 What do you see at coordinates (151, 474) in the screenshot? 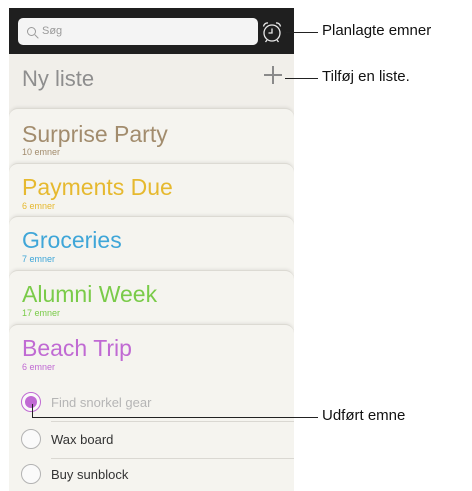
I see `reminder-item: Buy sunblock` at bounding box center [151, 474].